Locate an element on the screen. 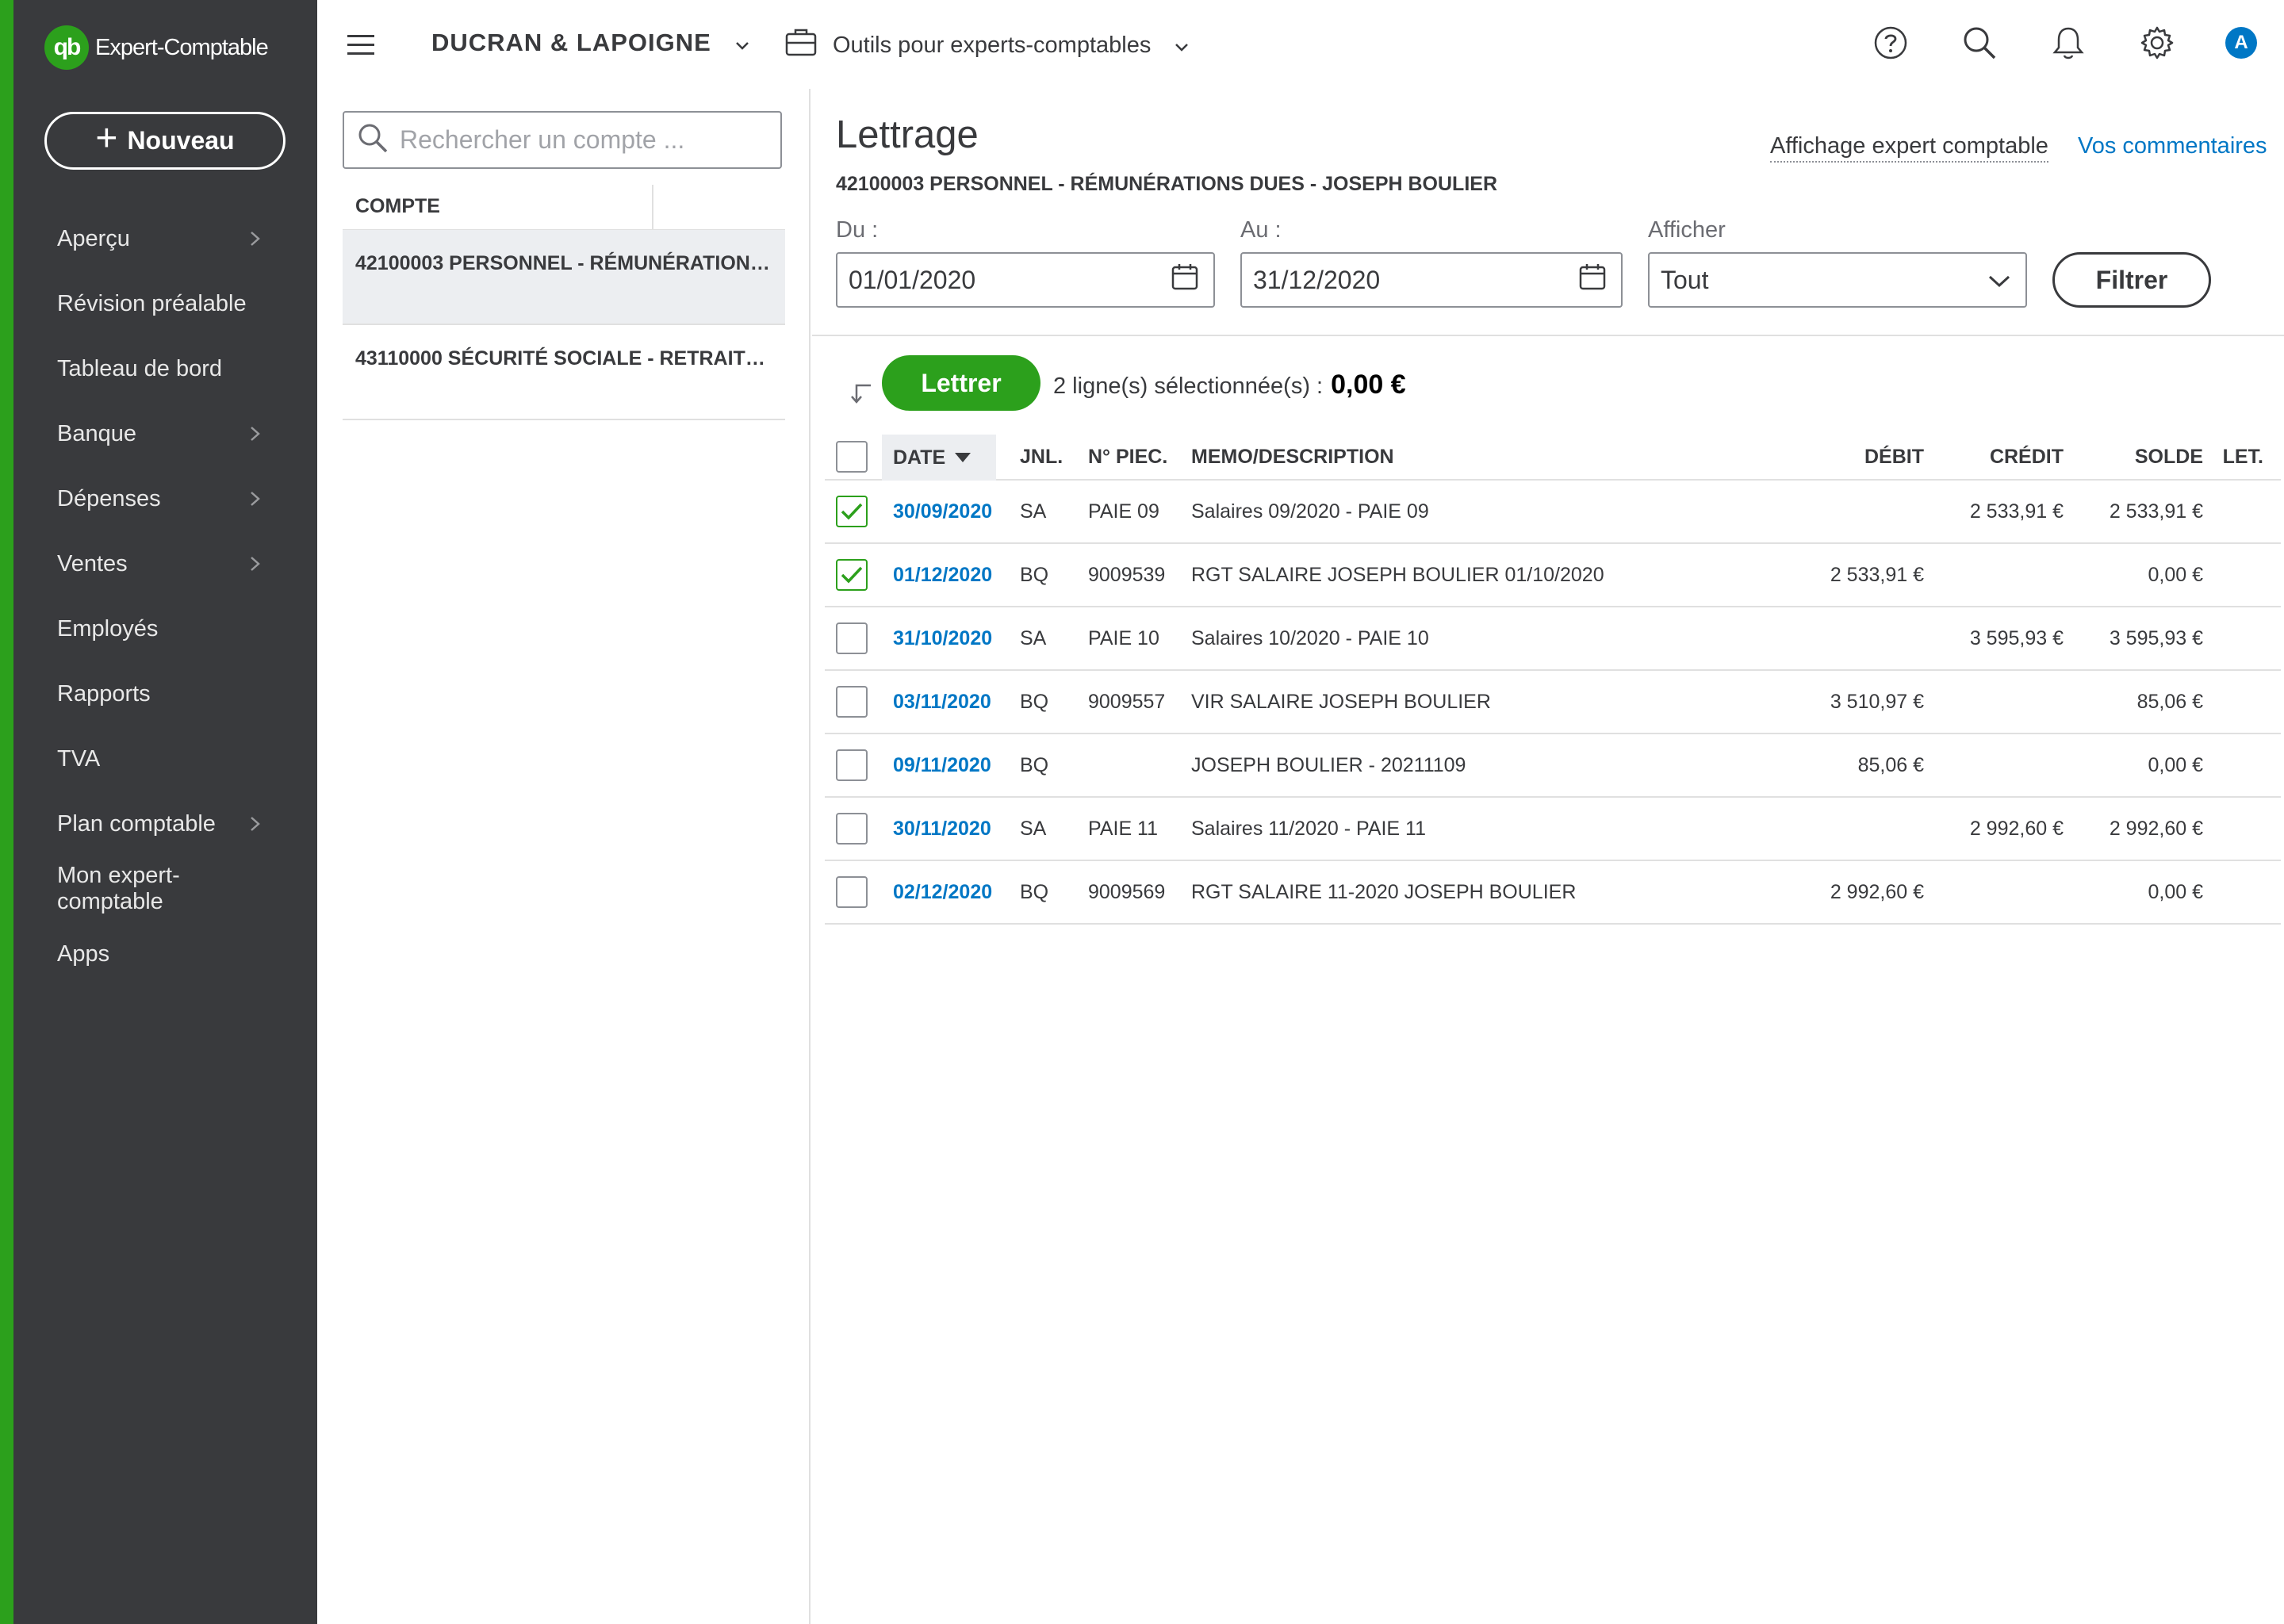 The width and height of the screenshot is (2284, 1624). row-date-link: 01/12/2020 is located at coordinates (942, 575).